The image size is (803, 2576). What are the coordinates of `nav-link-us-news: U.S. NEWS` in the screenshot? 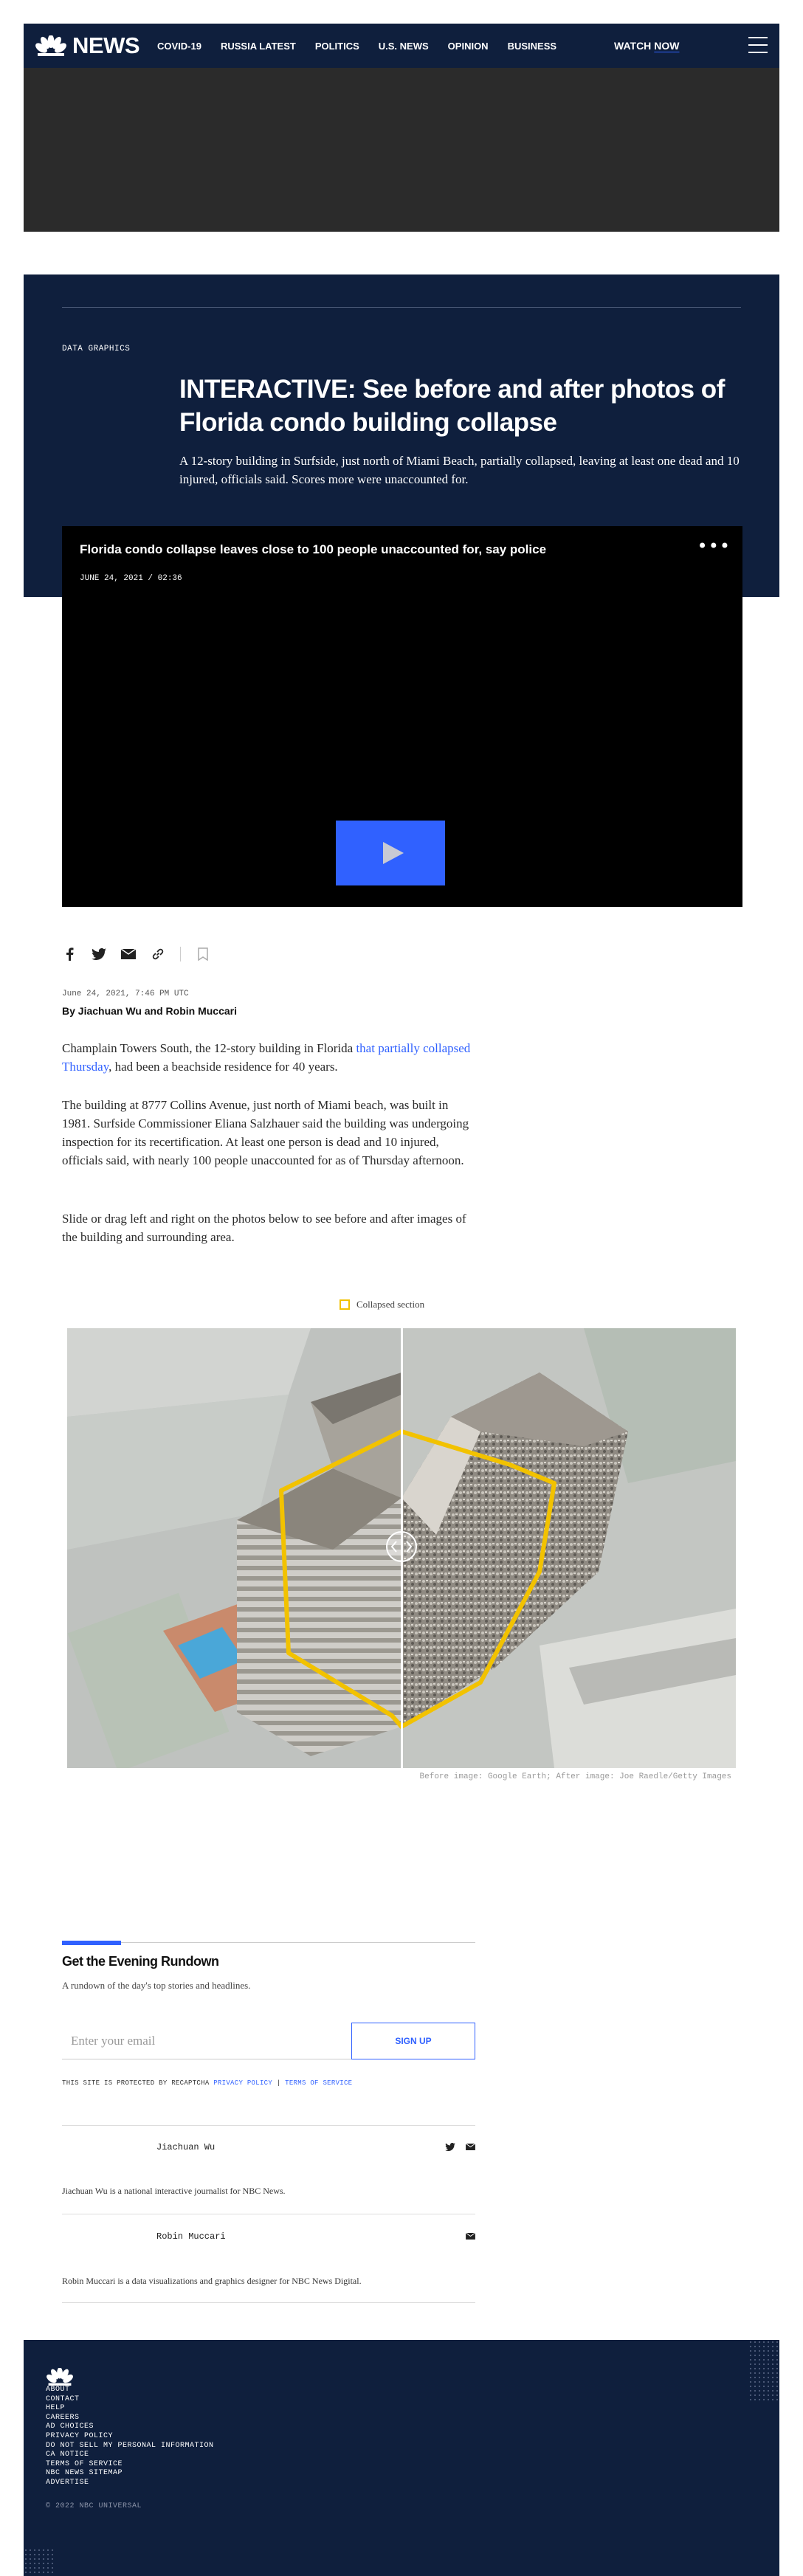 It's located at (404, 47).